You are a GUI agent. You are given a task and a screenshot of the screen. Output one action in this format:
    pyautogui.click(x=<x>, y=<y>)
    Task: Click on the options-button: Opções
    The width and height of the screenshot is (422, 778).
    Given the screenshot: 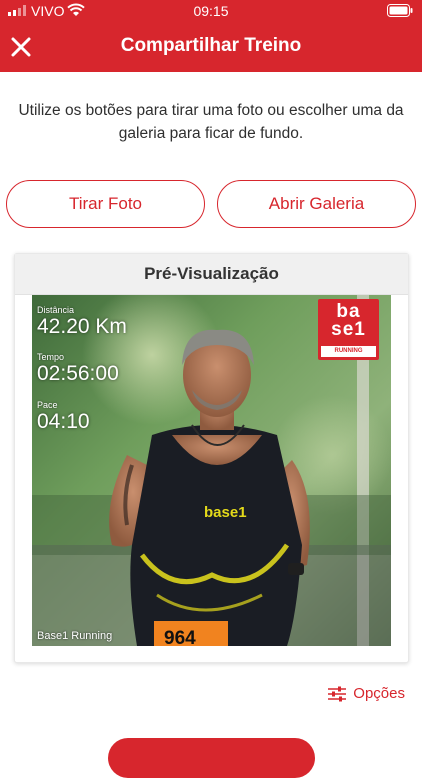 What is the action you would take?
    pyautogui.click(x=366, y=694)
    